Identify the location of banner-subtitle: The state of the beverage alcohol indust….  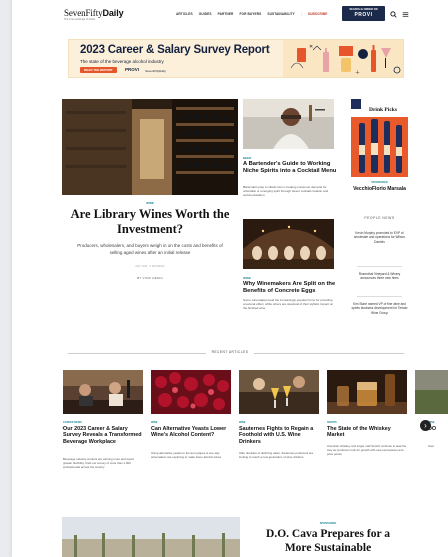
(122, 61).